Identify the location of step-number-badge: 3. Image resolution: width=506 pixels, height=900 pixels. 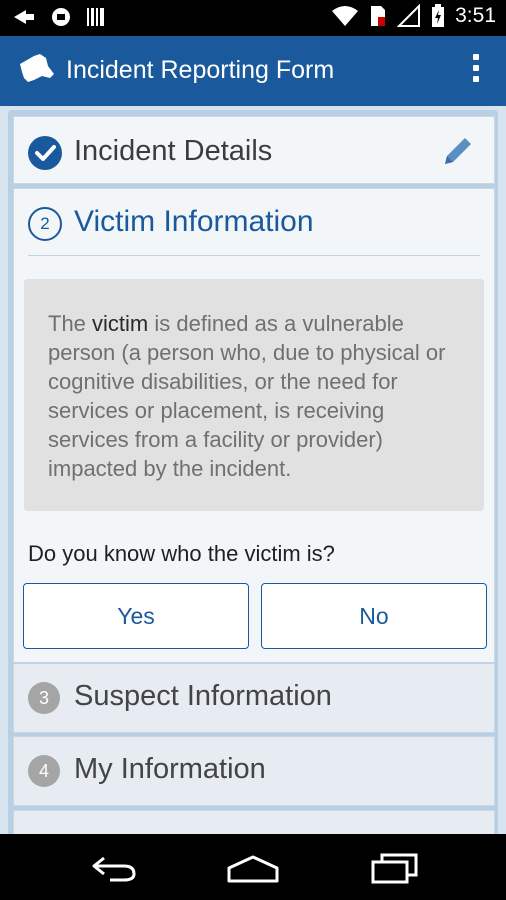
(44, 698).